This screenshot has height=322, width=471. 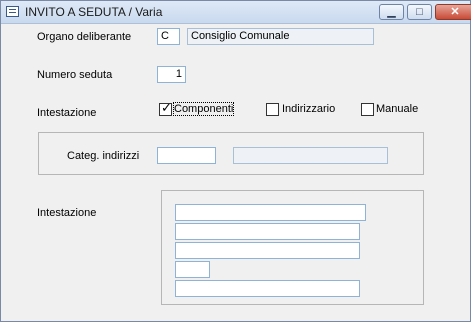 What do you see at coordinates (67, 213) in the screenshot?
I see `intestazione-text-label: Intestazione` at bounding box center [67, 213].